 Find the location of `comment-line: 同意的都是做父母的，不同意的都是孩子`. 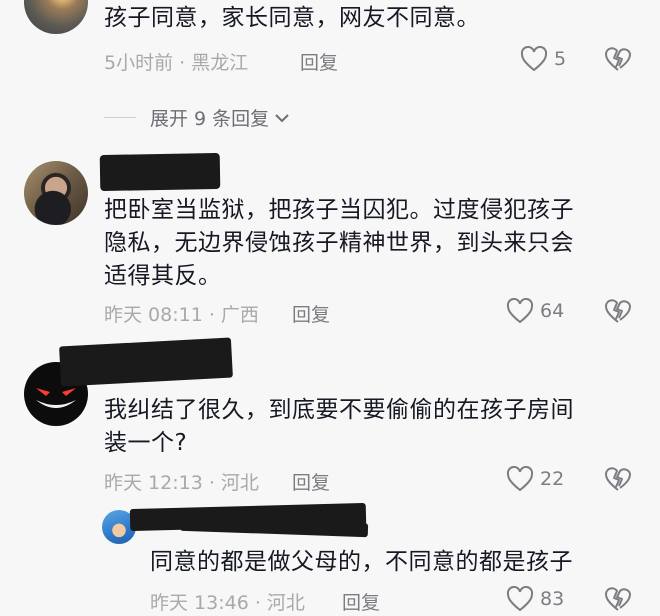

comment-line: 同意的都是做父母的，不同意的都是孩子 is located at coordinates (361, 562).